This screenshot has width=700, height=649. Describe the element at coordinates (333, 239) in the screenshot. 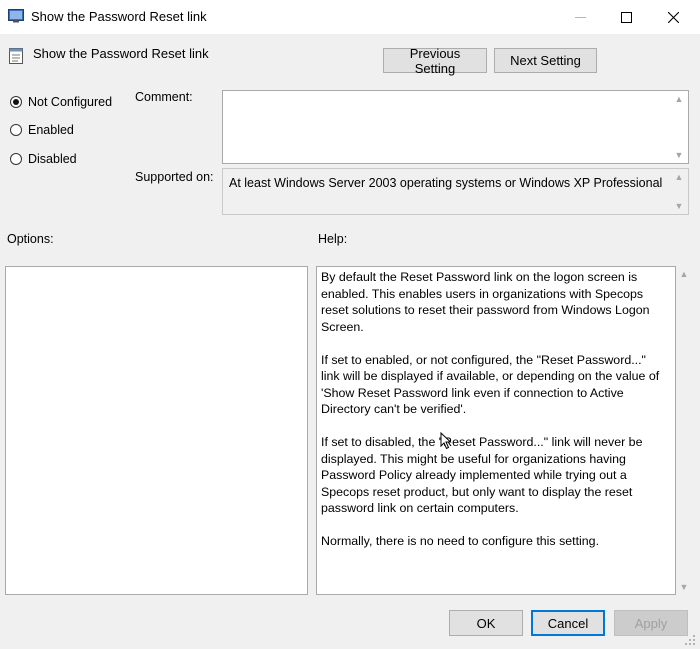

I see `help-label: Help:` at that location.